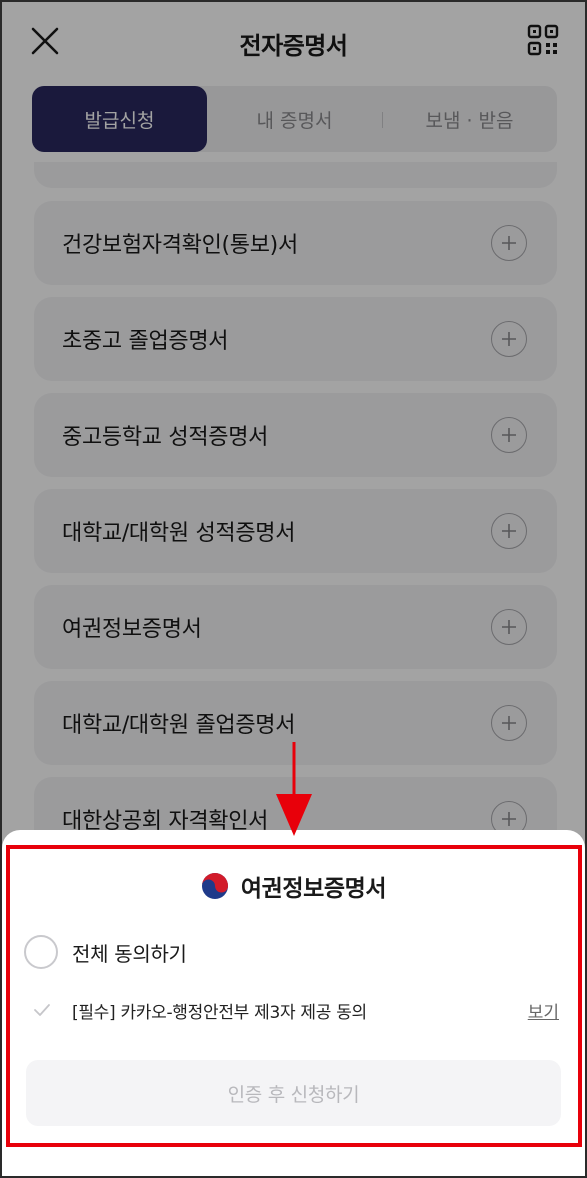 The height and width of the screenshot is (1178, 587). I want to click on annotation-arrow-icon, so click(294, 789).